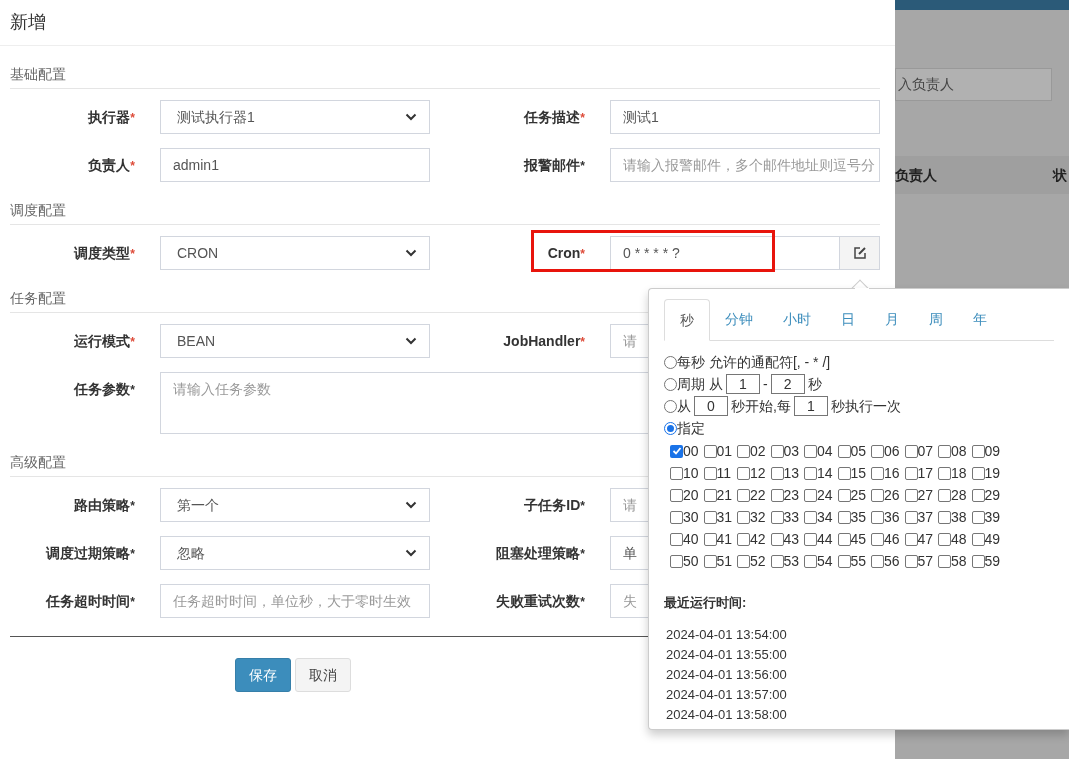 This screenshot has width=1069, height=759. What do you see at coordinates (705, 602) in the screenshot?
I see `recent-runs-title: 最近运行时间:` at bounding box center [705, 602].